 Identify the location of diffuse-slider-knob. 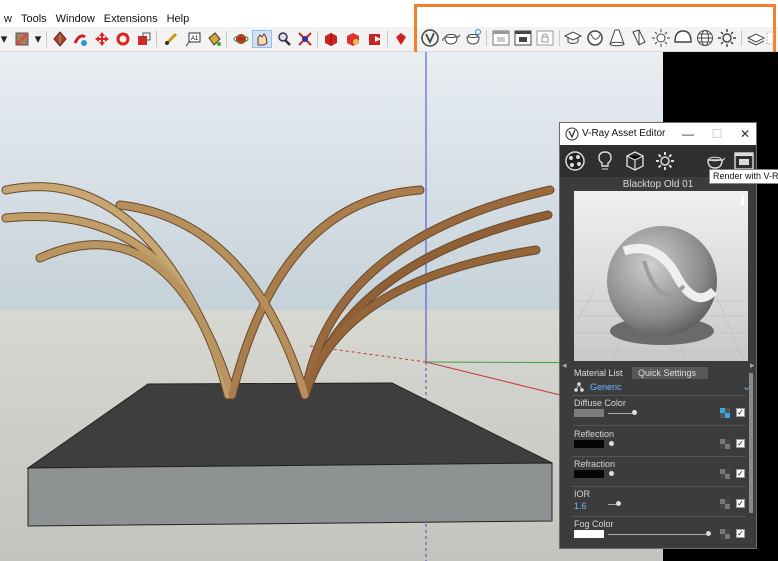
(634, 412).